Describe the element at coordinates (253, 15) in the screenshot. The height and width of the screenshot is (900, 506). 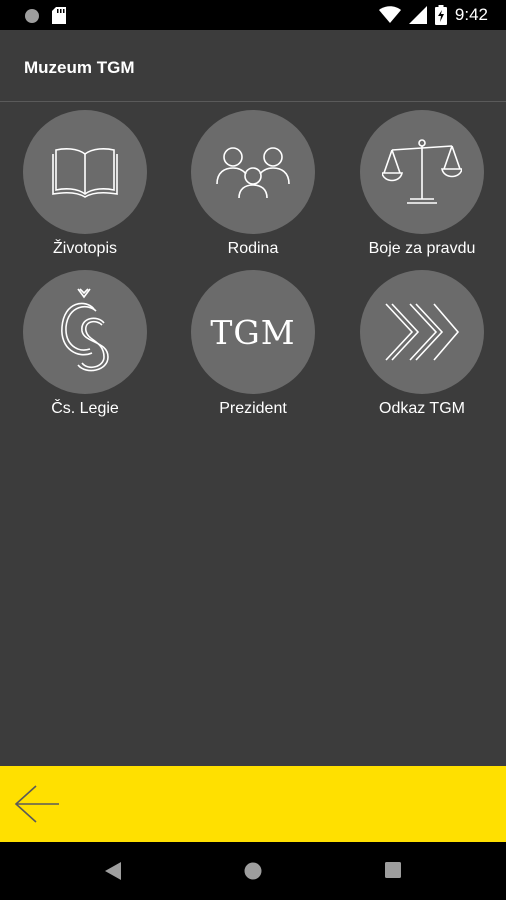
I see `status-bar: 9:42` at that location.